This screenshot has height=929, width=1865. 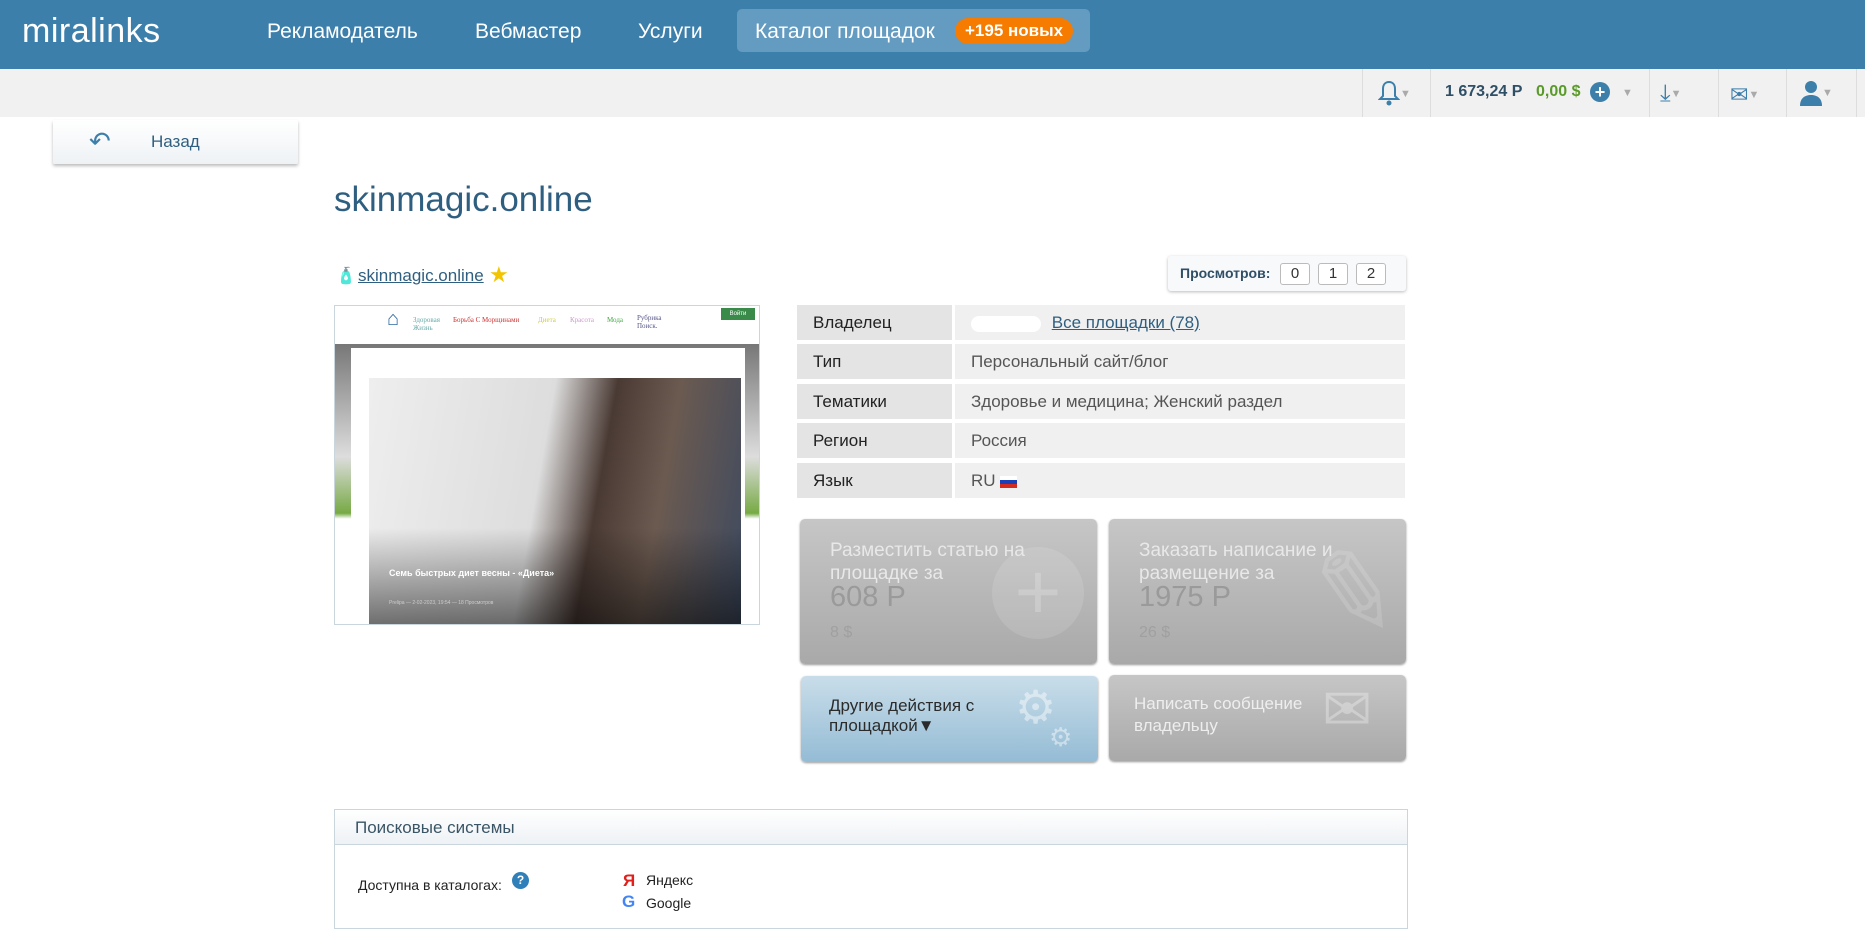 What do you see at coordinates (738, 314) in the screenshot?
I see `thumb-login: Войти` at bounding box center [738, 314].